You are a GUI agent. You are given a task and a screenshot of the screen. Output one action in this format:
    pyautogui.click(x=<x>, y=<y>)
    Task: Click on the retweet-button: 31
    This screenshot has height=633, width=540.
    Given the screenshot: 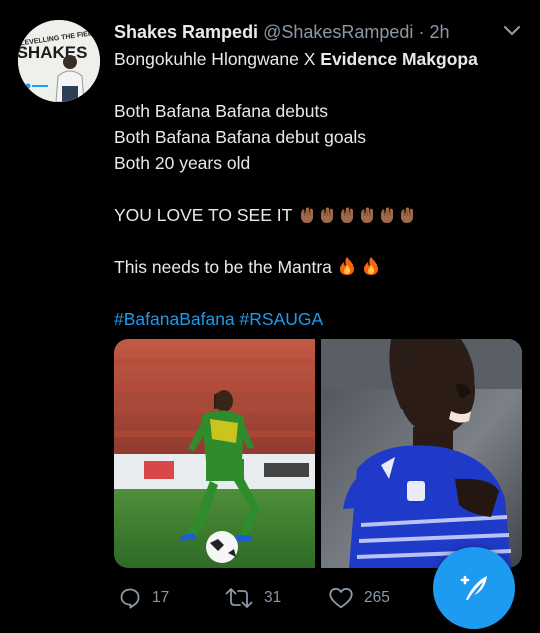 What is the action you would take?
    pyautogui.click(x=252, y=598)
    